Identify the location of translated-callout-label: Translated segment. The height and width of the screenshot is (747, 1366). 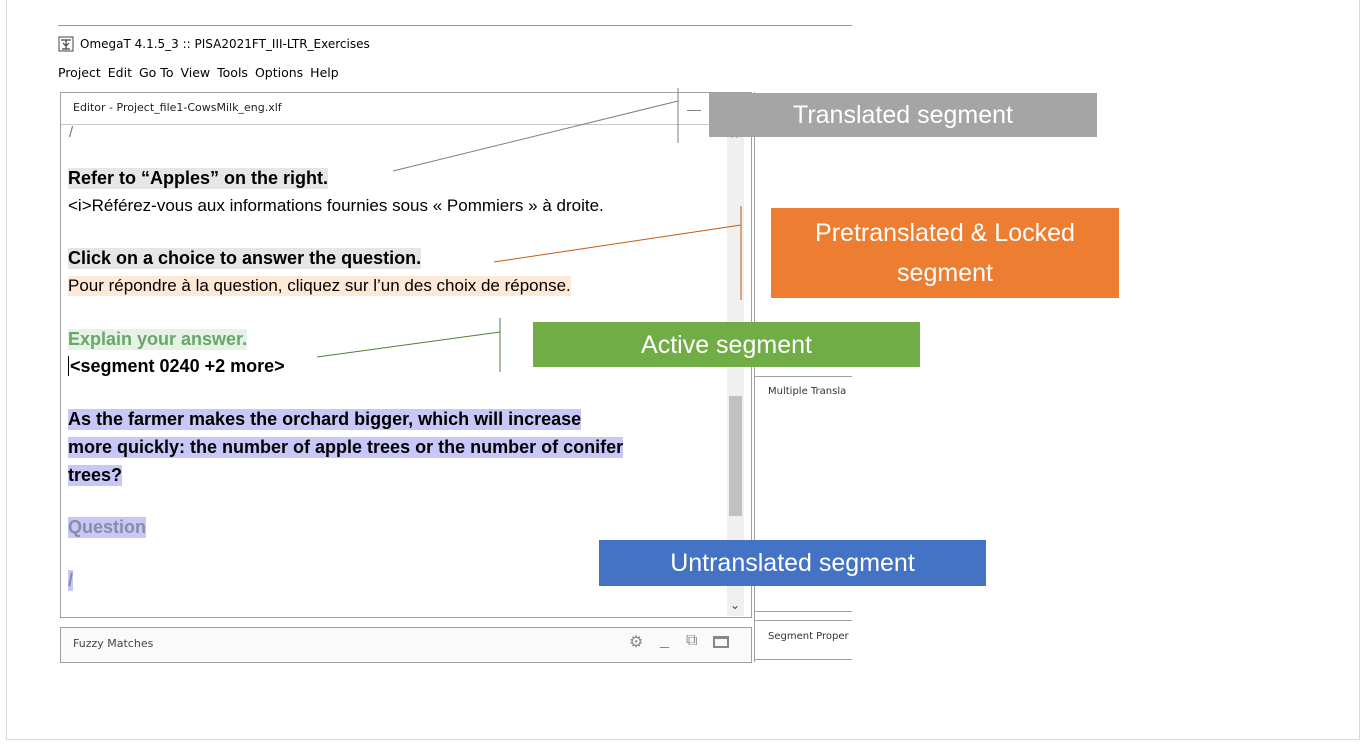
(903, 115).